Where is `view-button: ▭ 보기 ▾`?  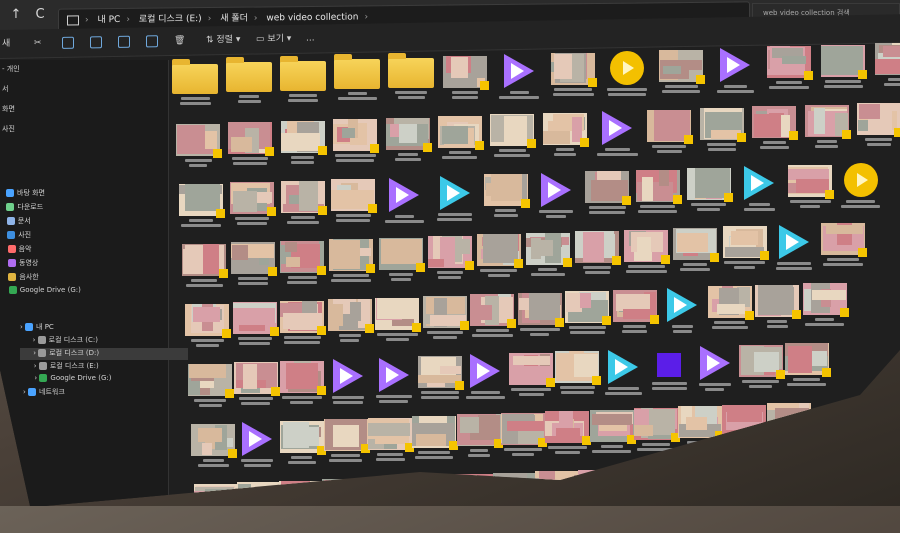 view-button: ▭ 보기 ▾ is located at coordinates (273, 39).